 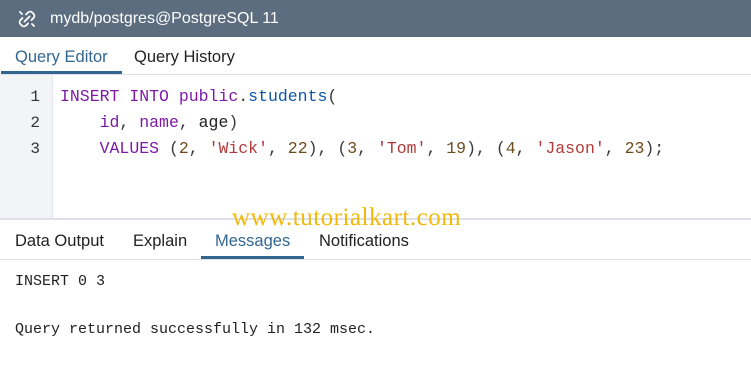 I want to click on column-name: id, so click(x=109, y=122).